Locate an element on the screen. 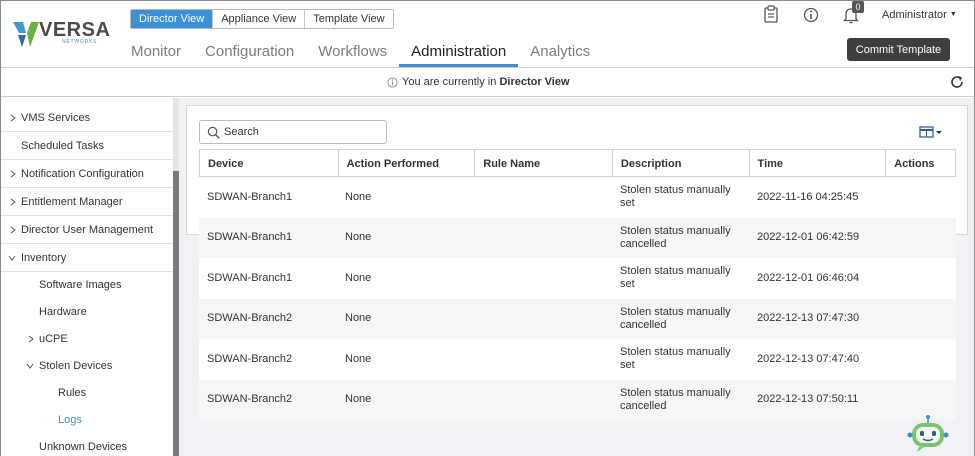 This screenshot has width=975, height=456. context-prefix: You are currently in is located at coordinates (449, 82).